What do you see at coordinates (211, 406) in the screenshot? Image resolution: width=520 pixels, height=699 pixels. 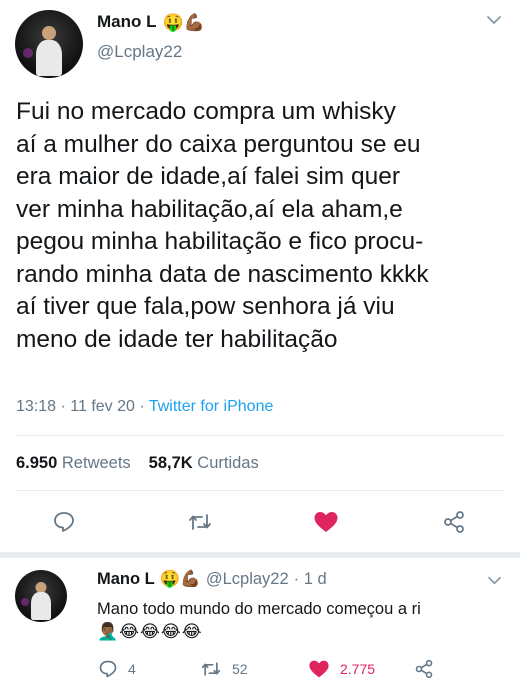 I see `tweet-source: Twitter for iPhone` at bounding box center [211, 406].